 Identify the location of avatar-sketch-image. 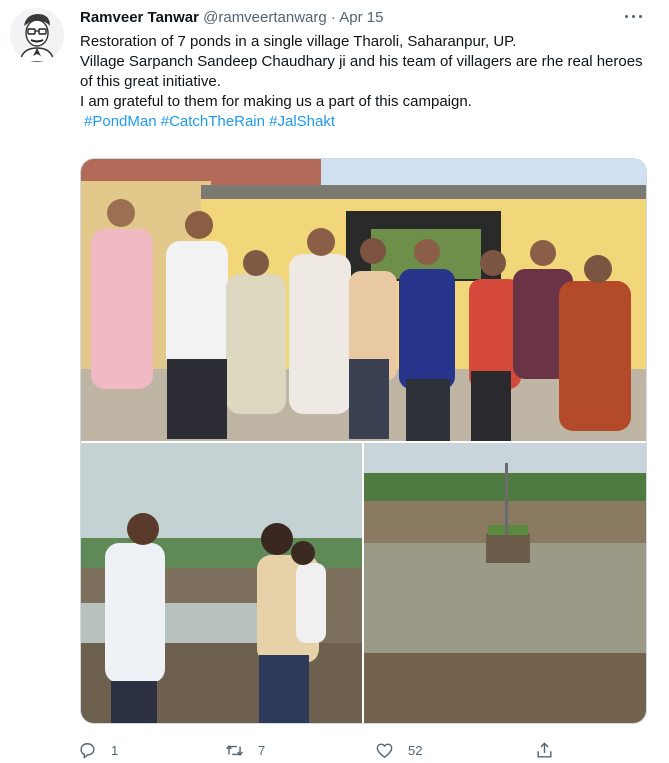
(37, 35).